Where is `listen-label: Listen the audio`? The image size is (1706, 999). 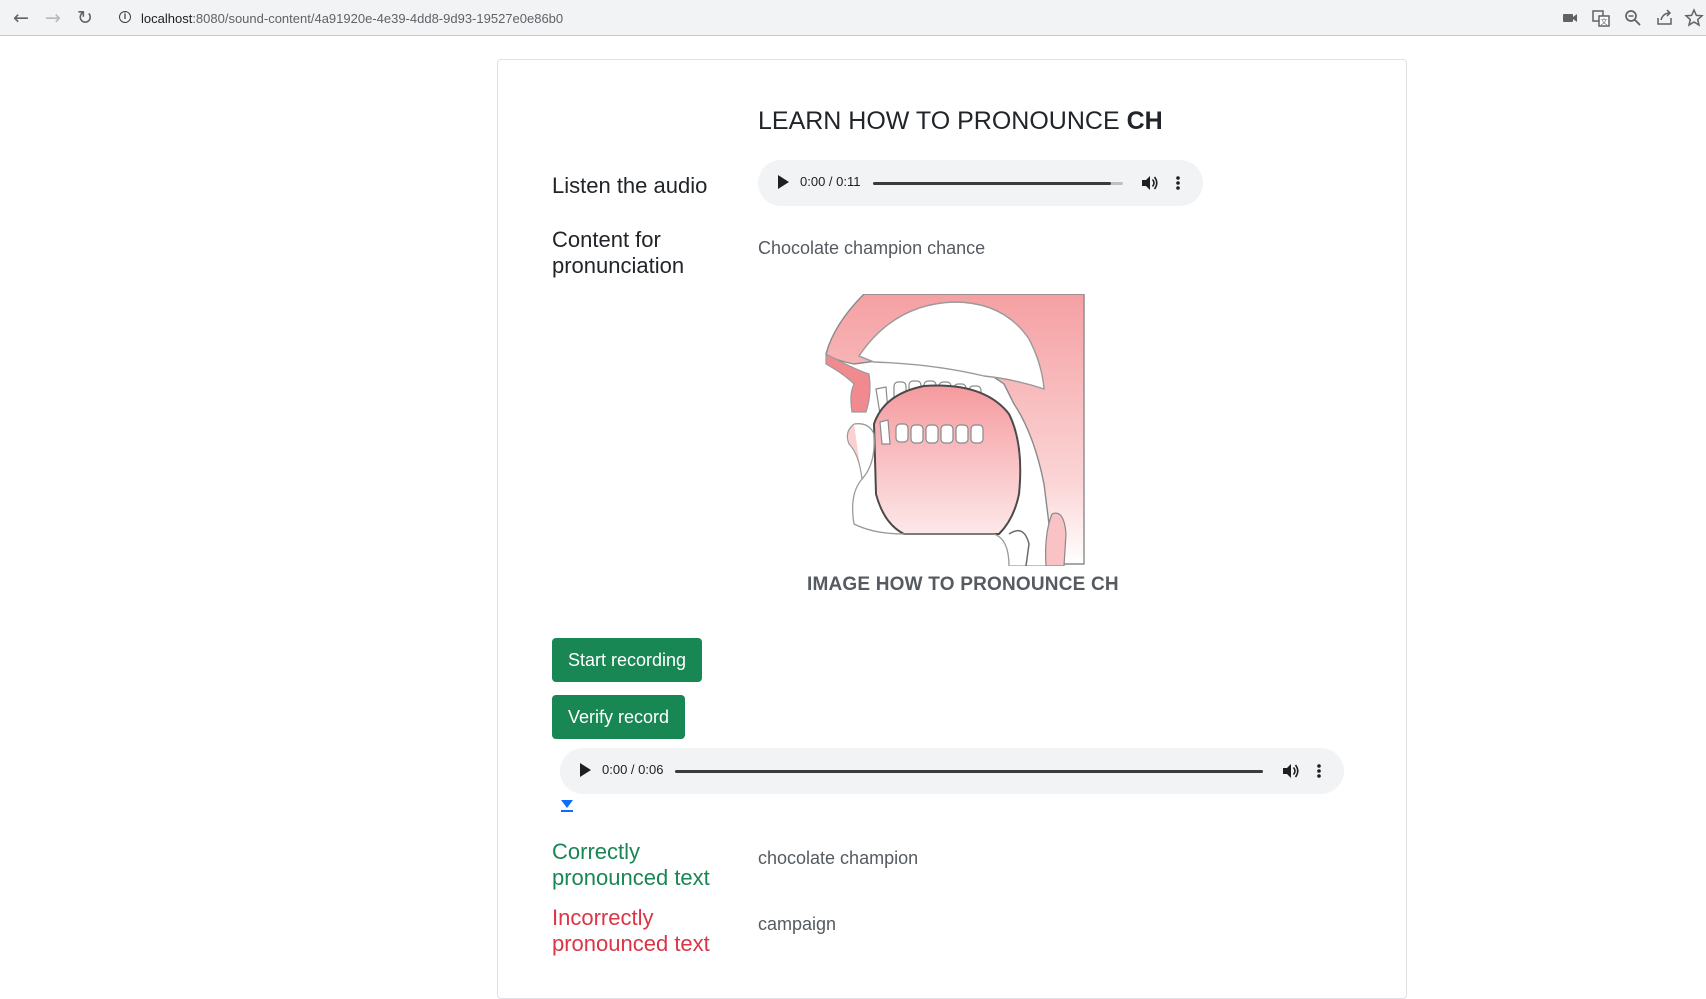 listen-label: Listen the audio is located at coordinates (630, 185).